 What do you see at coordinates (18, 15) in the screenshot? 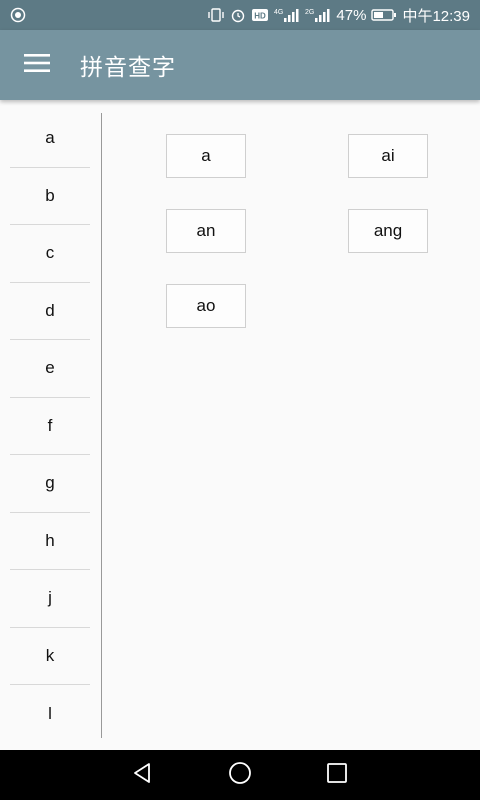
I see `notification-icon` at bounding box center [18, 15].